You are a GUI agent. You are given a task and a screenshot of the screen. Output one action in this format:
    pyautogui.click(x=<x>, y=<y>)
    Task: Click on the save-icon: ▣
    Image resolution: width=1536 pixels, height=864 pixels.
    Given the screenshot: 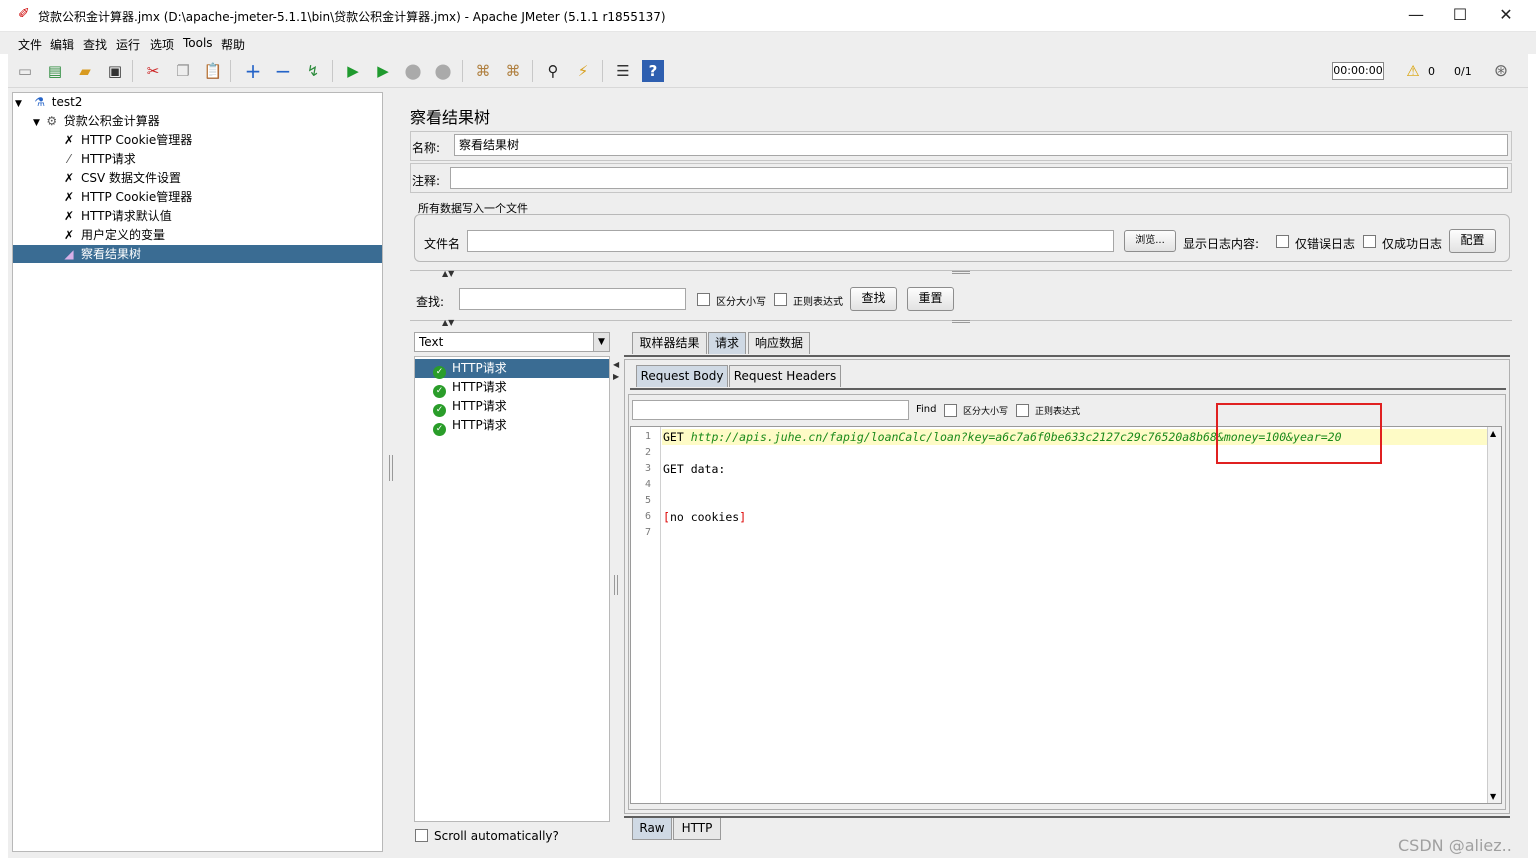 What is the action you would take?
    pyautogui.click(x=115, y=71)
    